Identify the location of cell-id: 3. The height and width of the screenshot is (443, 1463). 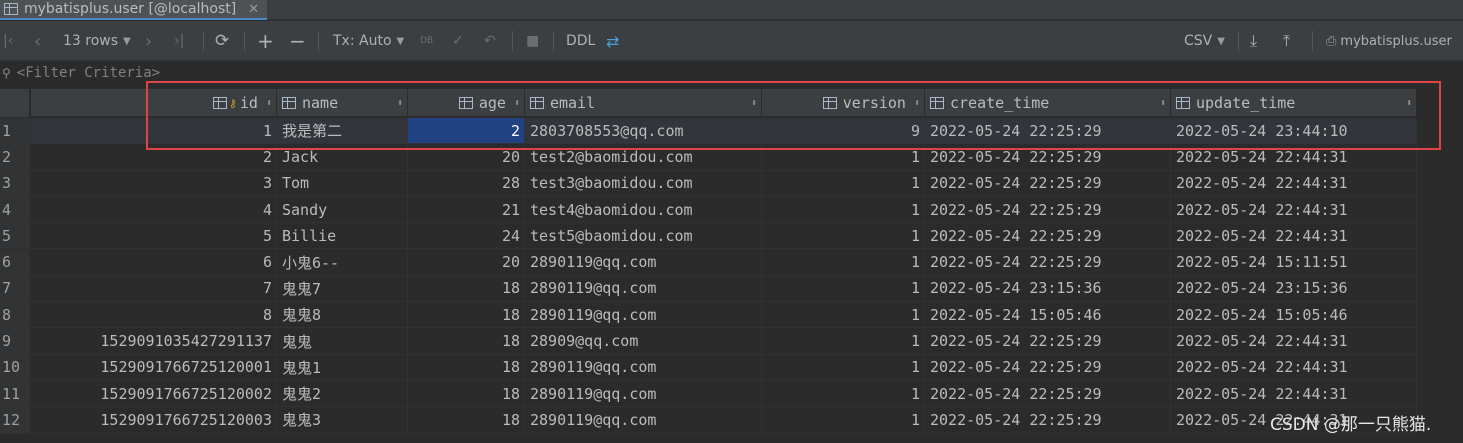
(153, 183).